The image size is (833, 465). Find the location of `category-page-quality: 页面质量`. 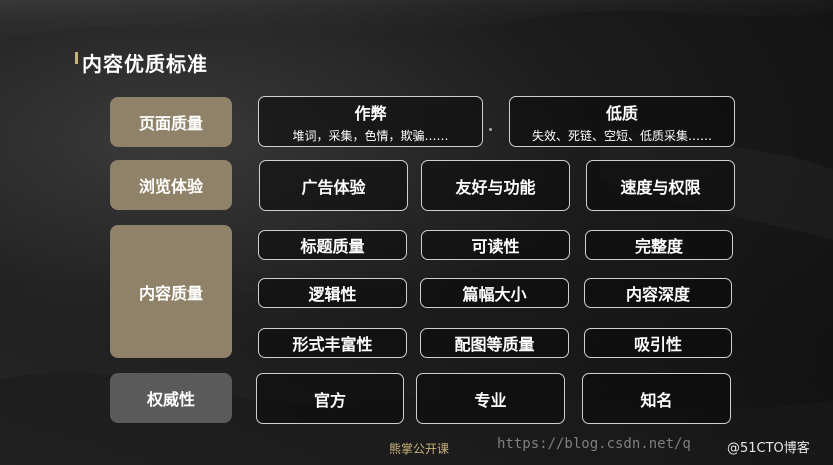

category-page-quality: 页面质量 is located at coordinates (171, 122).